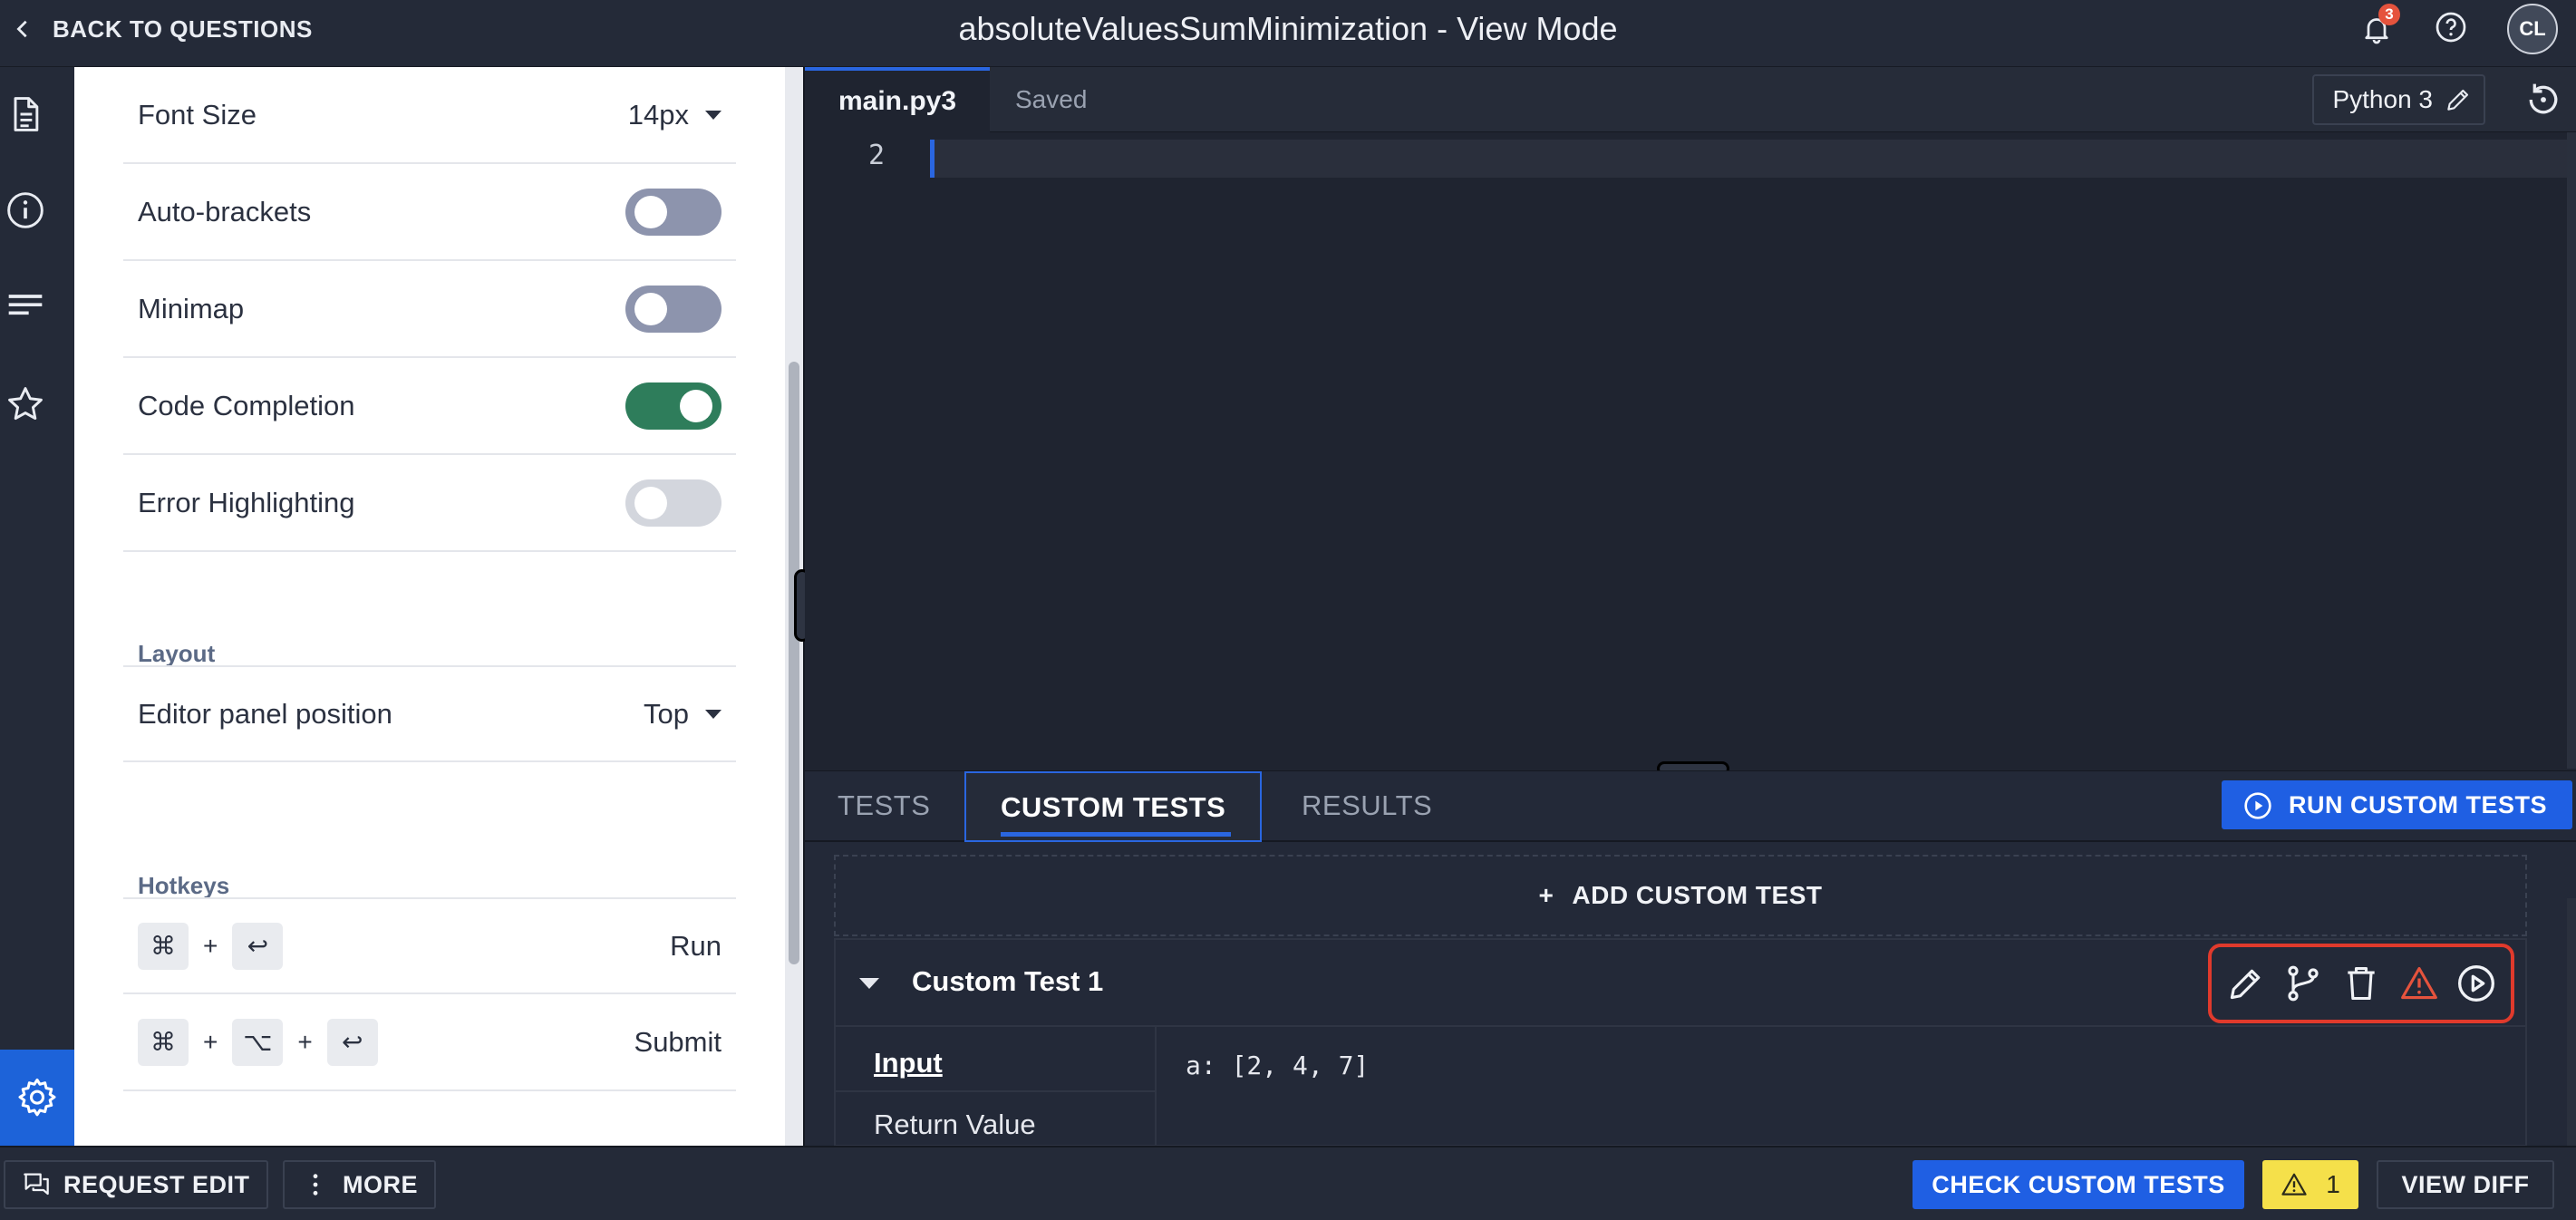 This screenshot has height=1220, width=2576. Describe the element at coordinates (666, 713) in the screenshot. I see `editor-panel-value: Top` at that location.